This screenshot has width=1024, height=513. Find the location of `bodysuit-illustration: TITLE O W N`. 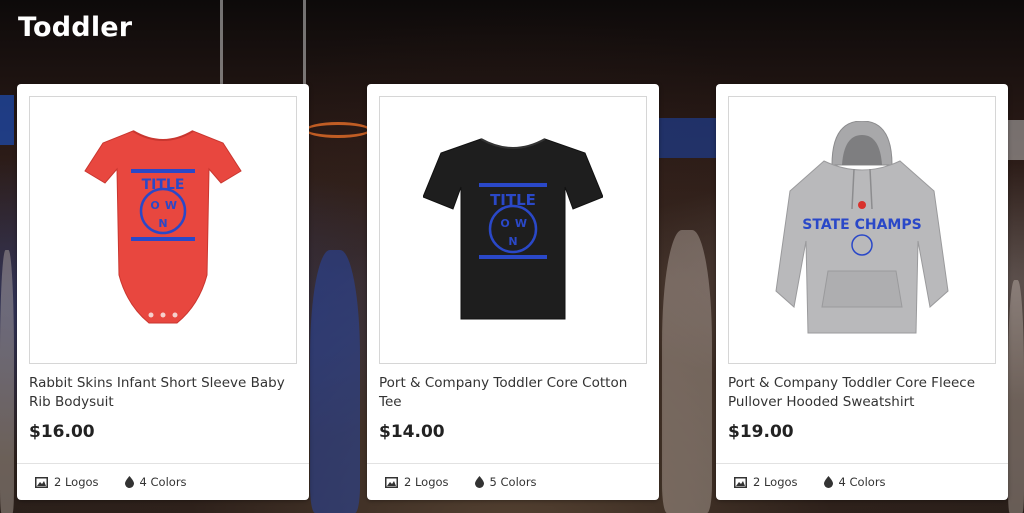

bodysuit-illustration: TITLE O W N is located at coordinates (163, 227).